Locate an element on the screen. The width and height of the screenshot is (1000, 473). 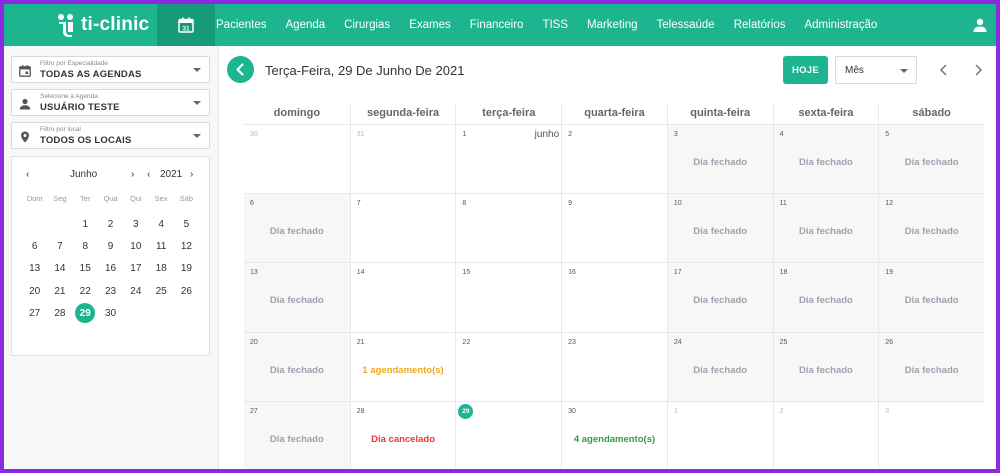
calendar-day-cell: 7 is located at coordinates (402, 229).